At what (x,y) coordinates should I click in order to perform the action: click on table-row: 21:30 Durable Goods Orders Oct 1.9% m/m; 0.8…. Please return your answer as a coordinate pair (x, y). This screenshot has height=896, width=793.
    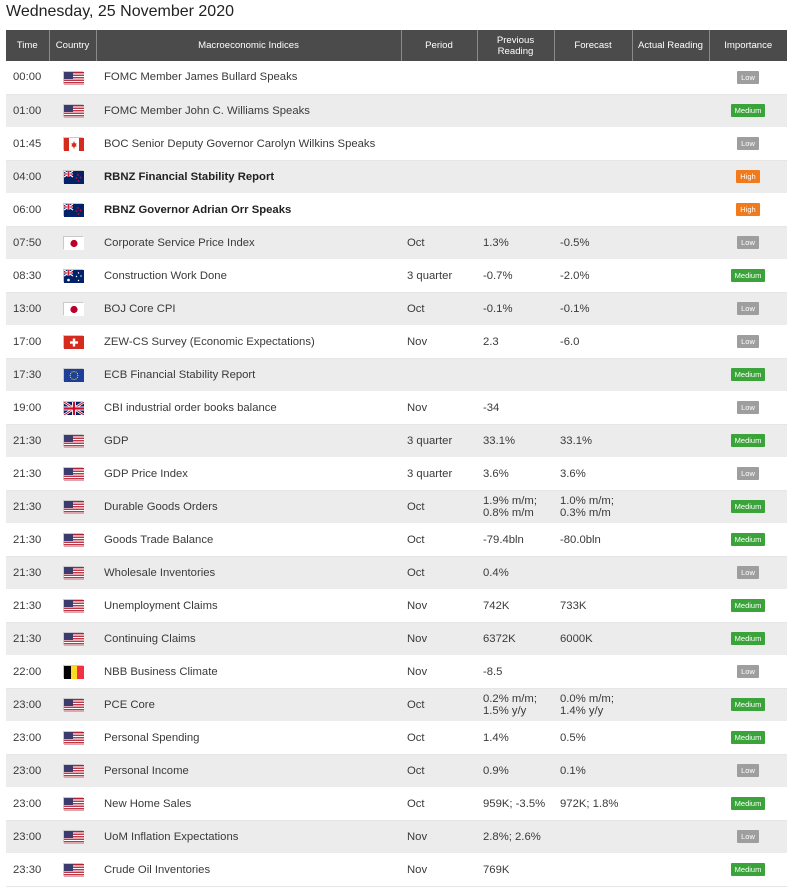
    Looking at the image, I should click on (396, 506).